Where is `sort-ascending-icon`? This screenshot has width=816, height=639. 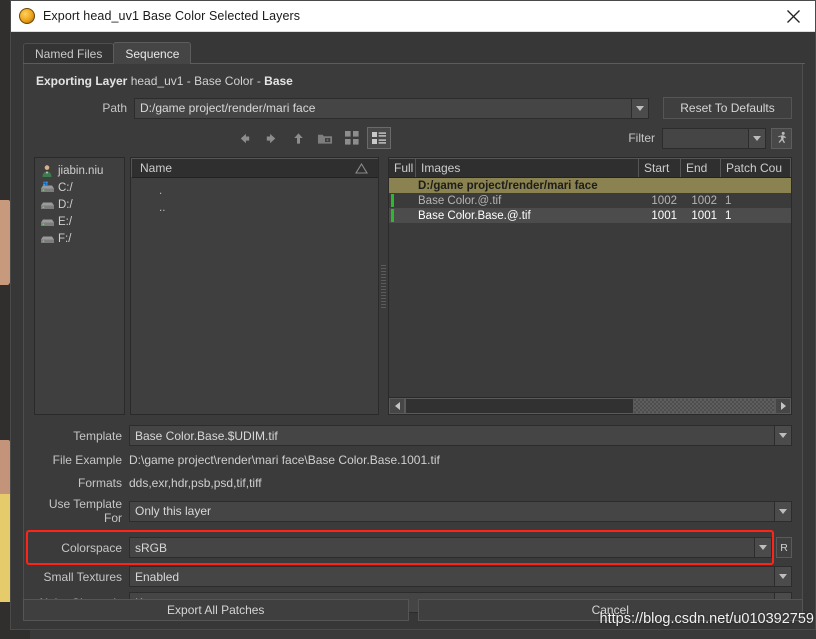 sort-ascending-icon is located at coordinates (364, 168).